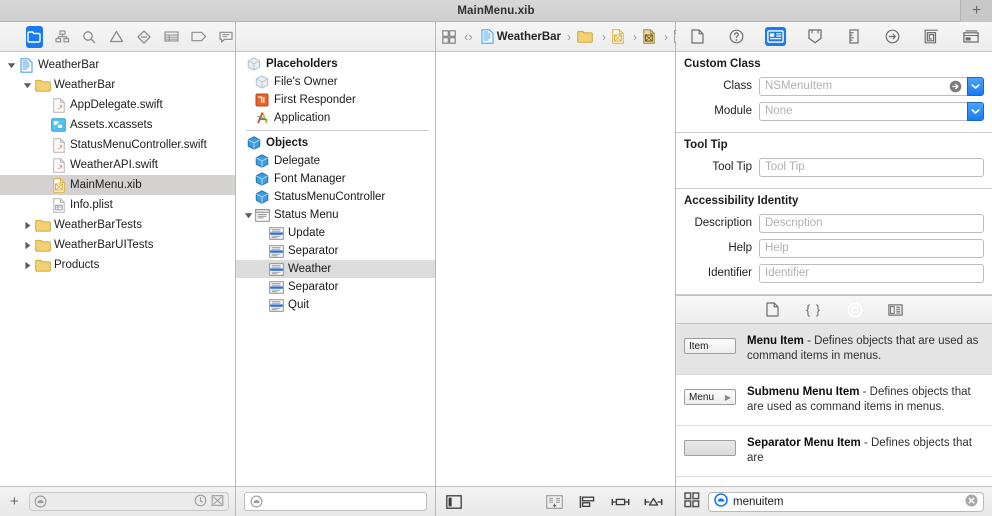 This screenshot has width=992, height=516. I want to click on navigator-tab-issues, so click(116, 37).